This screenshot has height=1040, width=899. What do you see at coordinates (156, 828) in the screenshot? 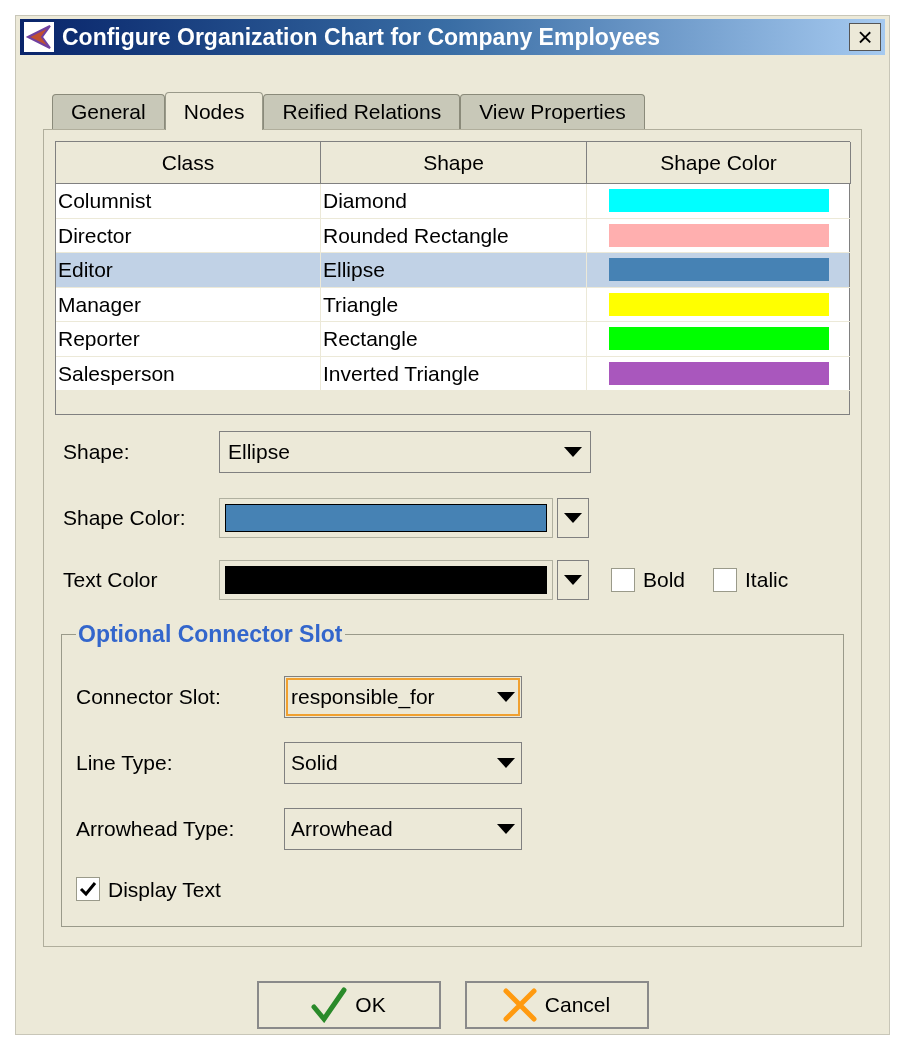
I see `field-label: Arrowhead Type:` at bounding box center [156, 828].